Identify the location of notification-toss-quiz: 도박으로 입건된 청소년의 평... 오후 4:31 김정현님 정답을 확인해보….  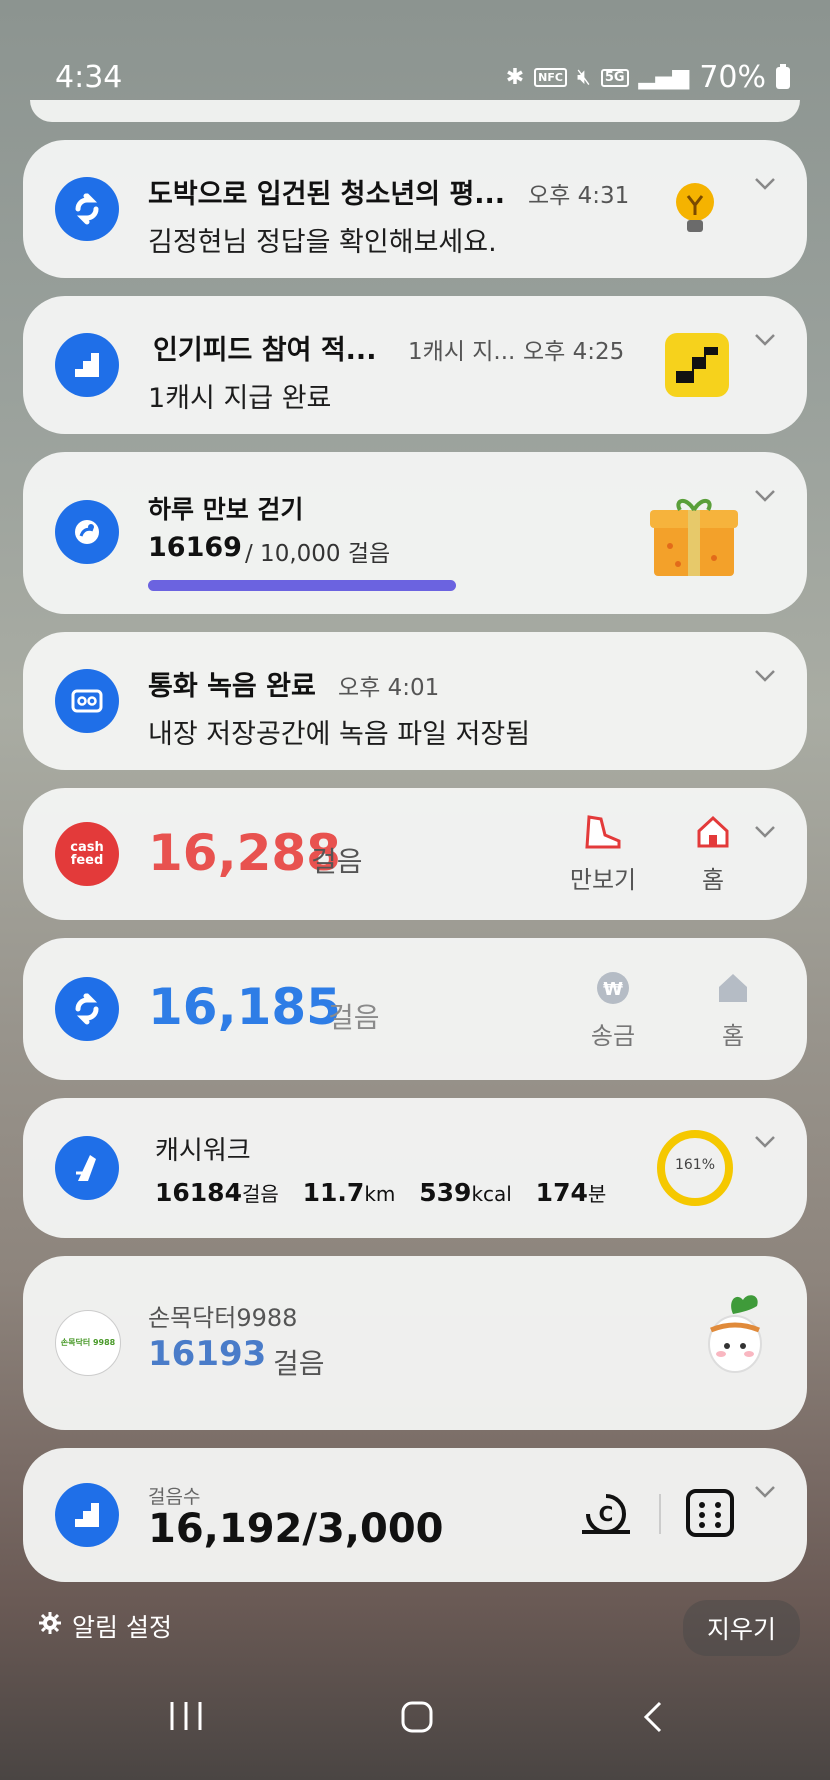
(415, 209).